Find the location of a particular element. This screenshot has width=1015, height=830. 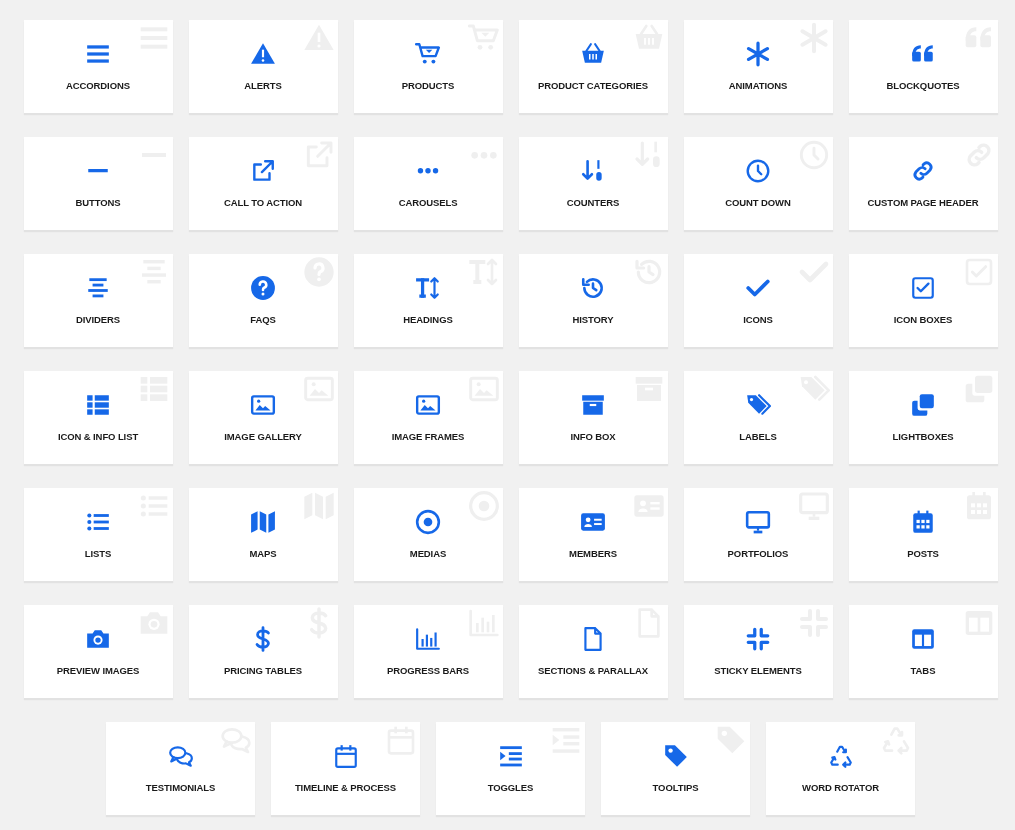

widget-link: ANIMATIONS is located at coordinates (758, 66).